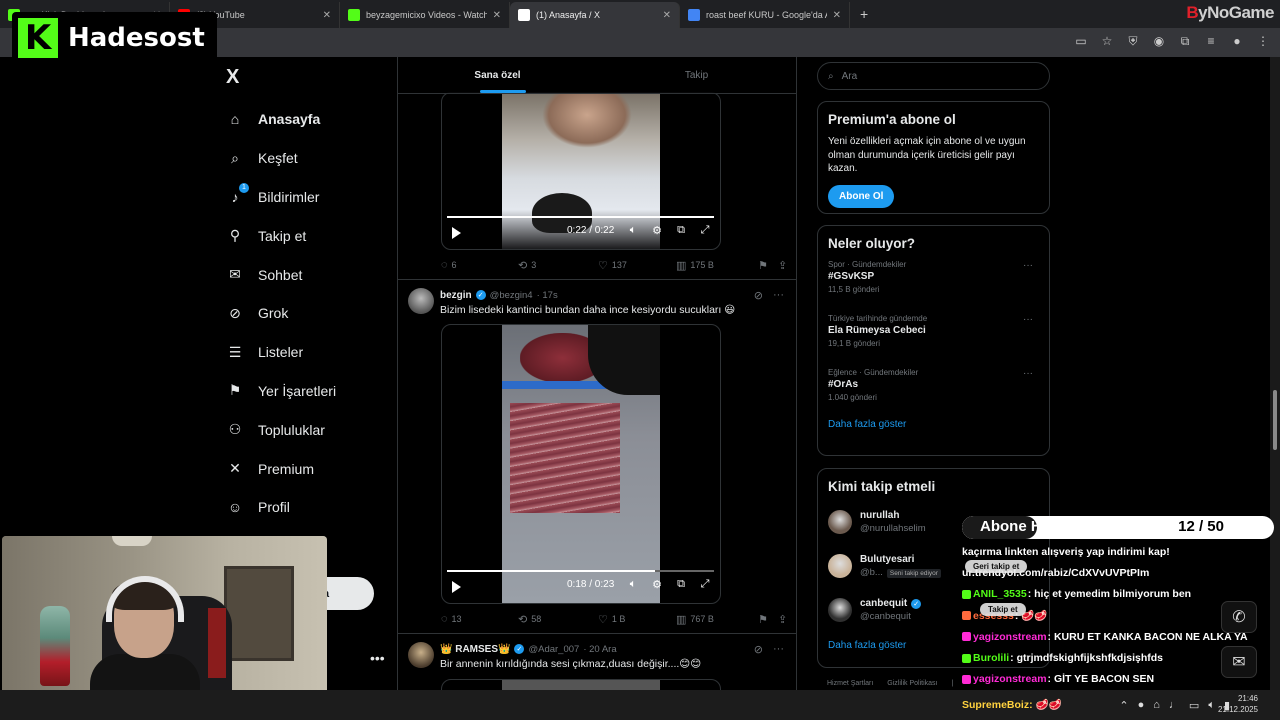  Describe the element at coordinates (232, 77) in the screenshot. I see `x-logo-icon: X` at that location.